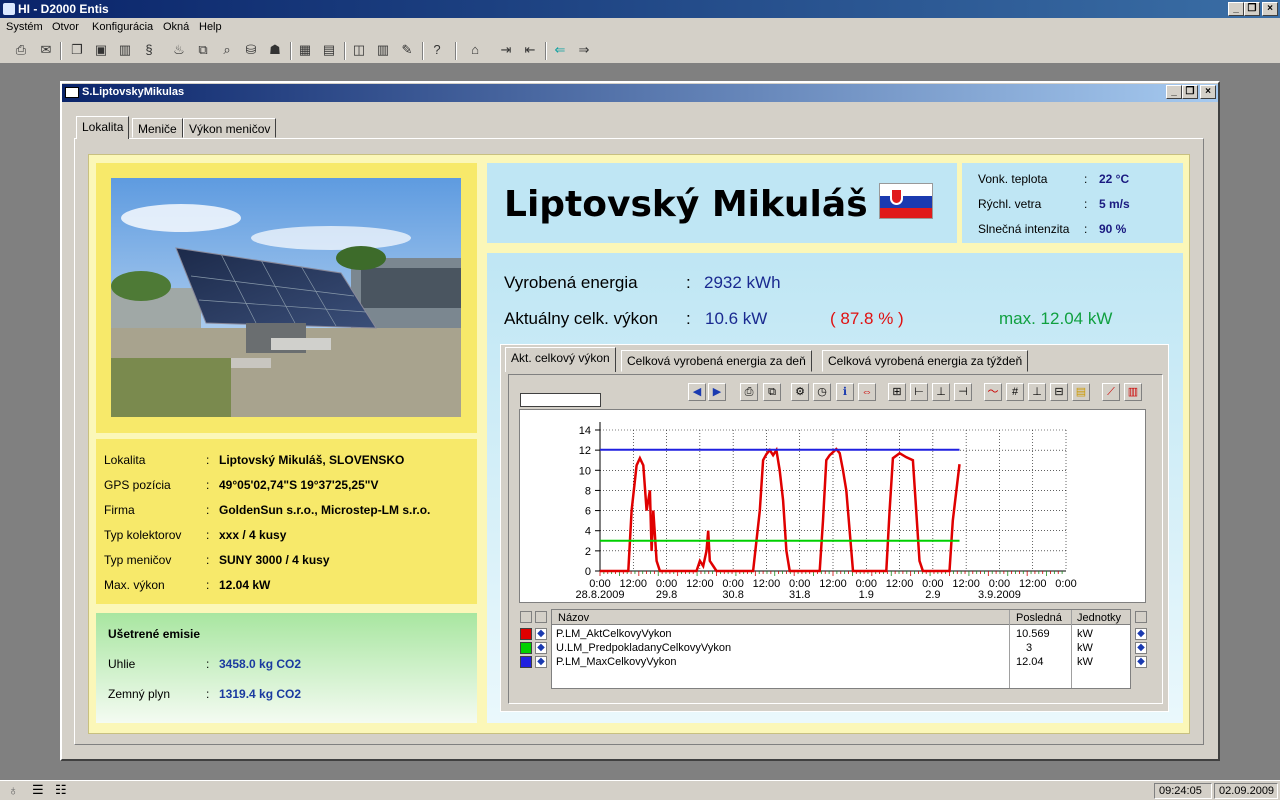 The image size is (1280, 800). Describe the element at coordinates (644, 648) in the screenshot. I see `legend-row-name: U.LM_PredpokladanyCelkovyVykon` at that location.